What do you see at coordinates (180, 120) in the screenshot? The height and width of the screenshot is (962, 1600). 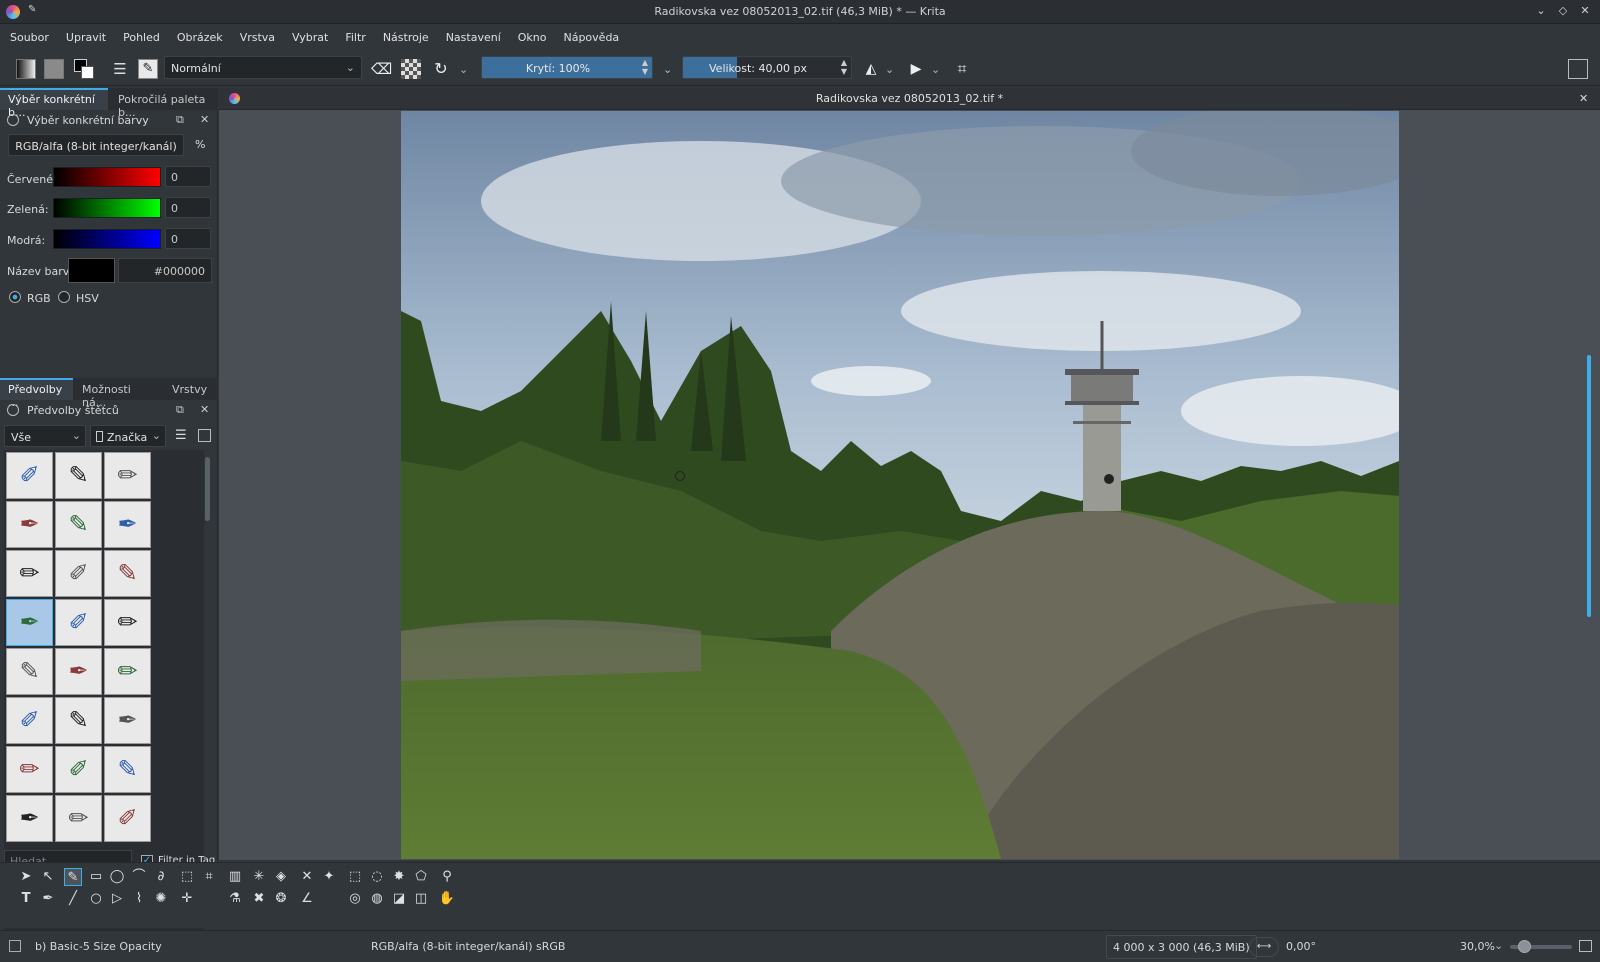 I see `float-icon: ⧉` at bounding box center [180, 120].